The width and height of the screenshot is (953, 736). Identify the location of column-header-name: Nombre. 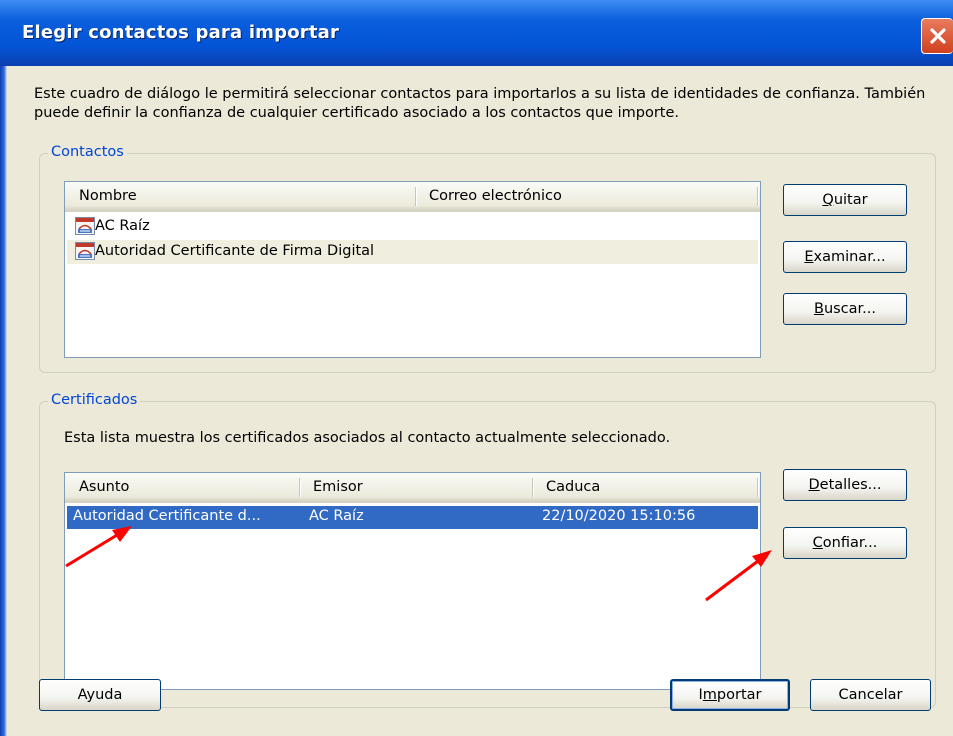
(108, 196).